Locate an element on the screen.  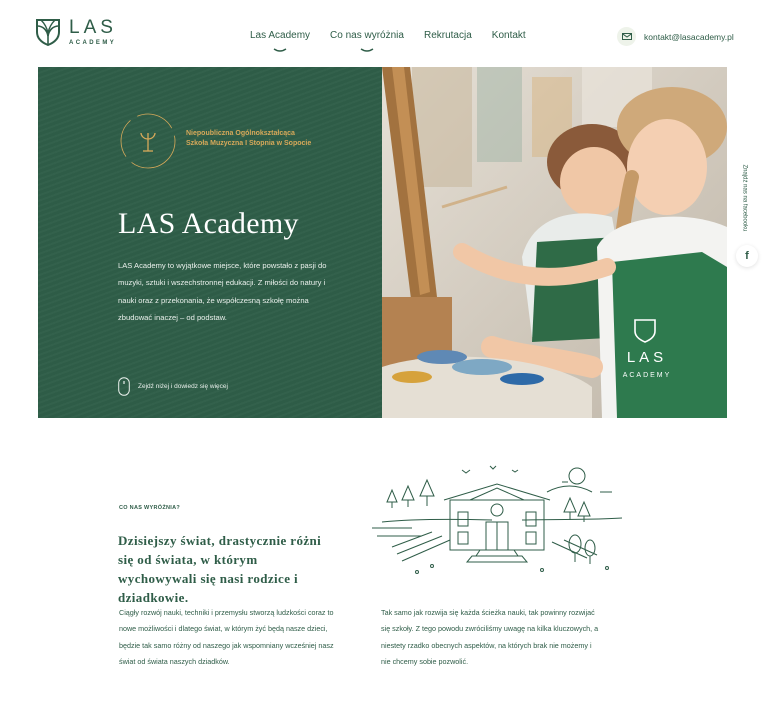
facebook-icon: f is located at coordinates (747, 256).